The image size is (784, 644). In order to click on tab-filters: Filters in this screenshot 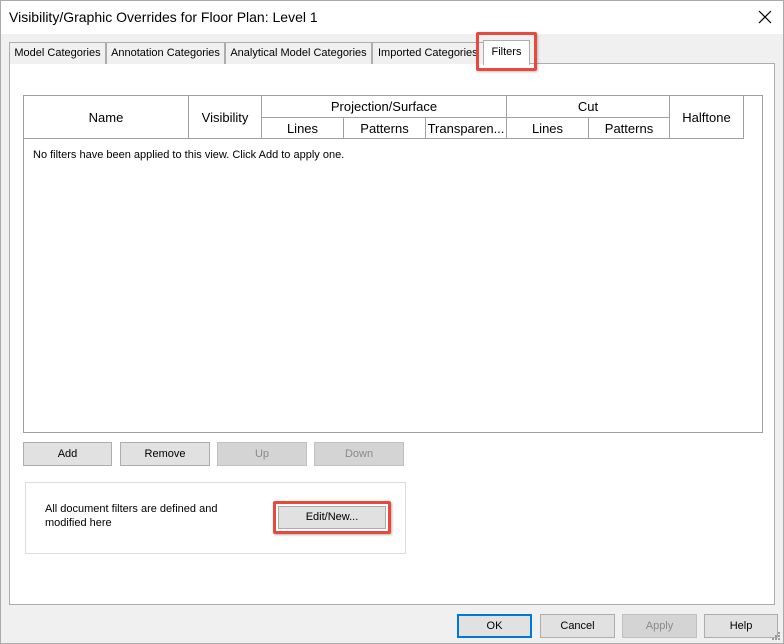, I will do `click(506, 52)`.